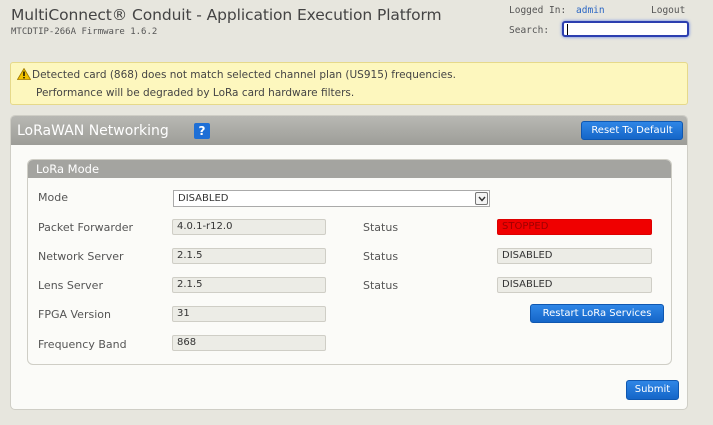 This screenshot has width=713, height=425. What do you see at coordinates (574, 285) in the screenshot?
I see `lens-server-status: DISABLED` at bounding box center [574, 285].